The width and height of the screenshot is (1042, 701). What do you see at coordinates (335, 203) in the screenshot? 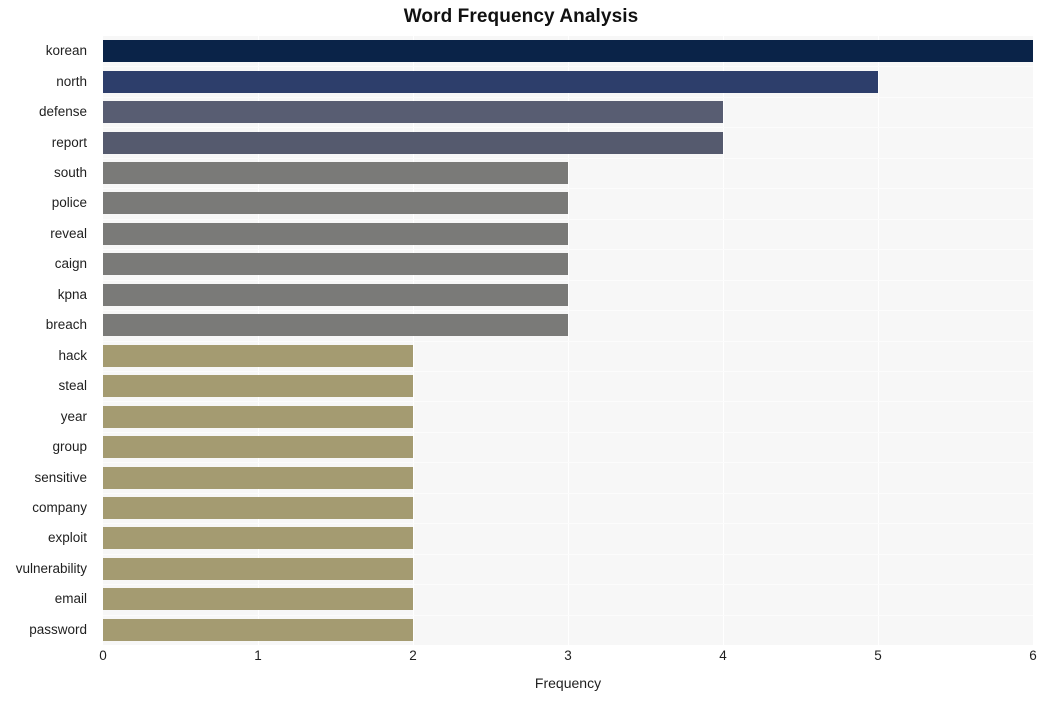
I see `bar-police` at bounding box center [335, 203].